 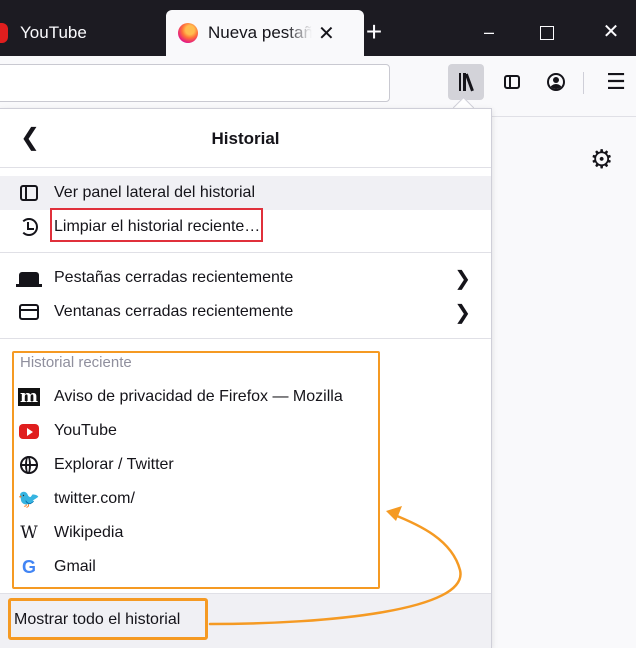 What do you see at coordinates (611, 32) in the screenshot?
I see `close-window-button: ✕` at bounding box center [611, 32].